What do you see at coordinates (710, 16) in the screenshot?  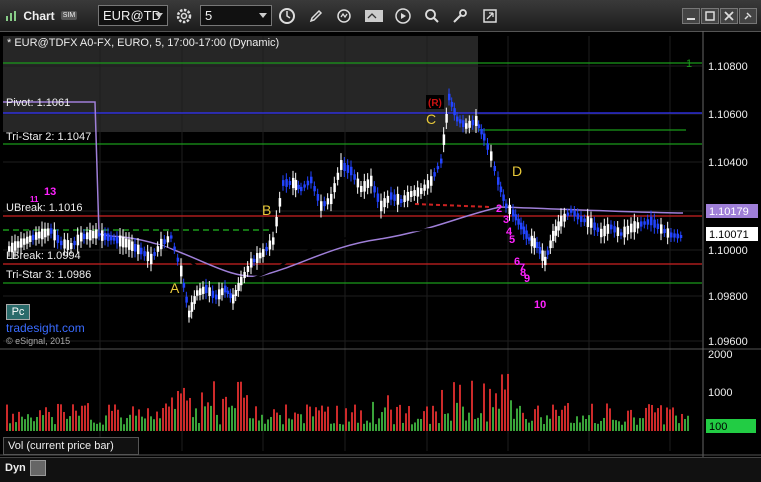 I see `maximize-button` at bounding box center [710, 16].